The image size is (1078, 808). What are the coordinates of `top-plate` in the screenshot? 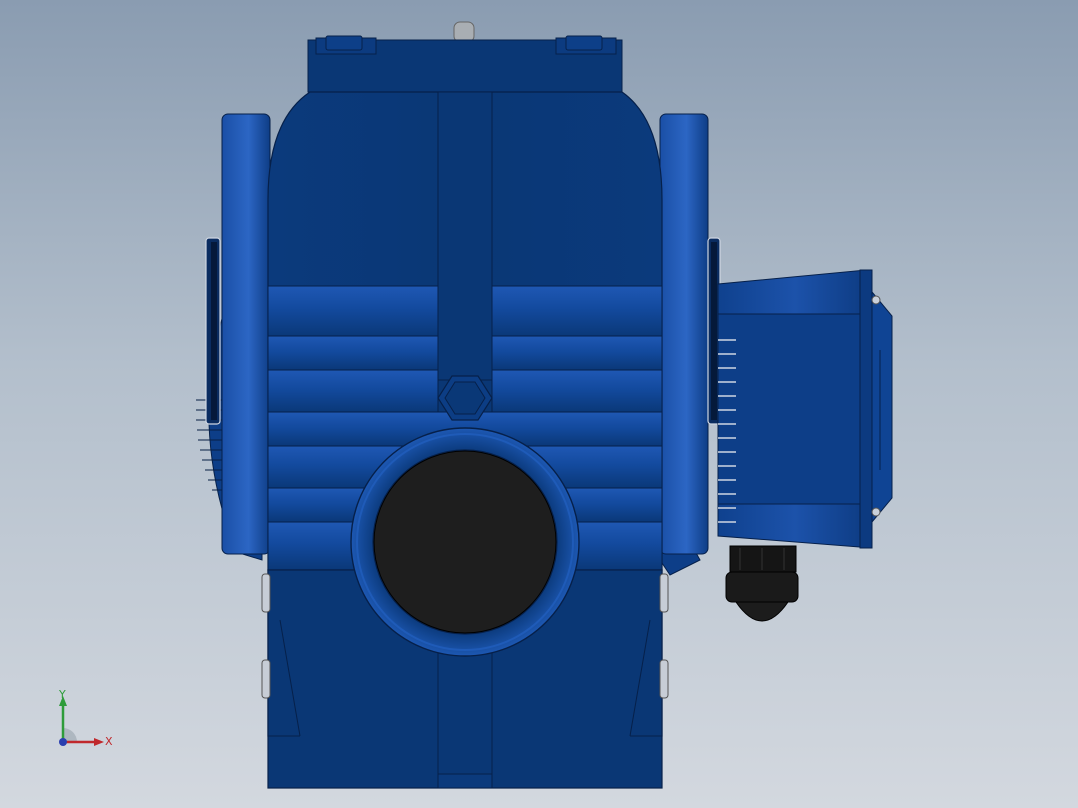 It's located at (465, 64).